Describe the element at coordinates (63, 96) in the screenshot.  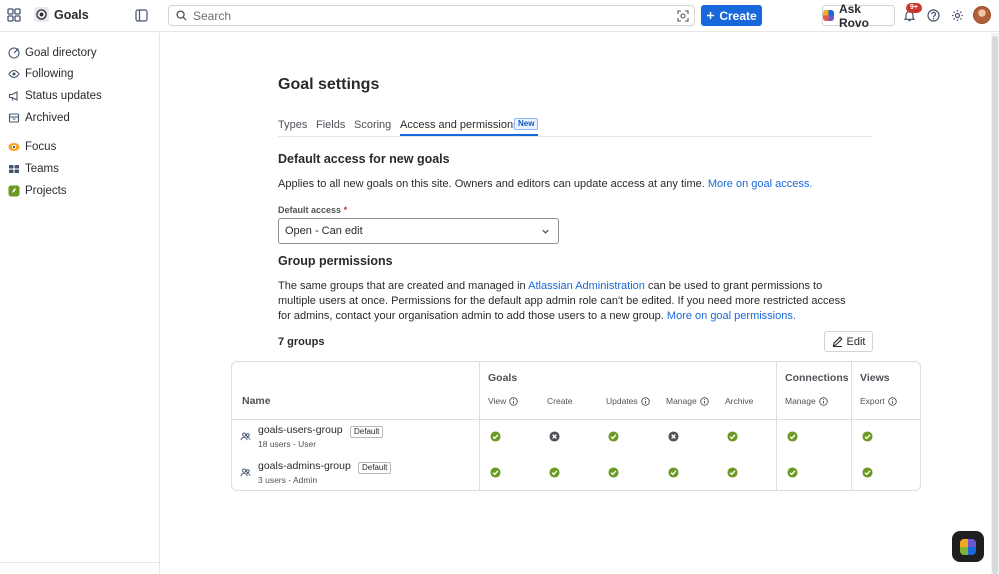
I see `sidebar-item-label: Status updates` at that location.